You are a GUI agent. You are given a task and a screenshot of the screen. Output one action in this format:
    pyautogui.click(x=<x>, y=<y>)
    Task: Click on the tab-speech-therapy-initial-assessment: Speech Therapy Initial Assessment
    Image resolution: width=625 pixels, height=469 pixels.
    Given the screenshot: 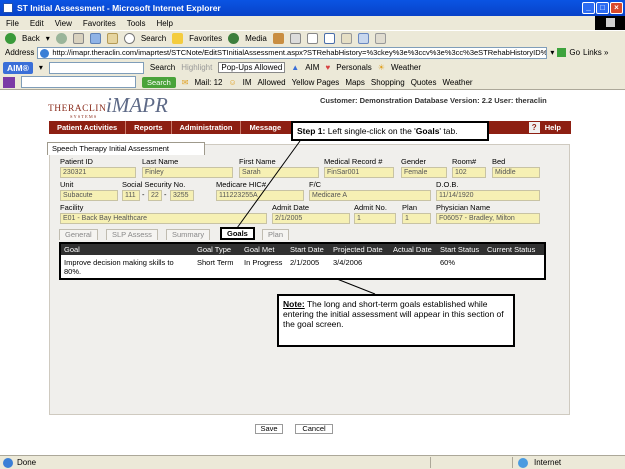 What is the action you would take?
    pyautogui.click(x=126, y=148)
    